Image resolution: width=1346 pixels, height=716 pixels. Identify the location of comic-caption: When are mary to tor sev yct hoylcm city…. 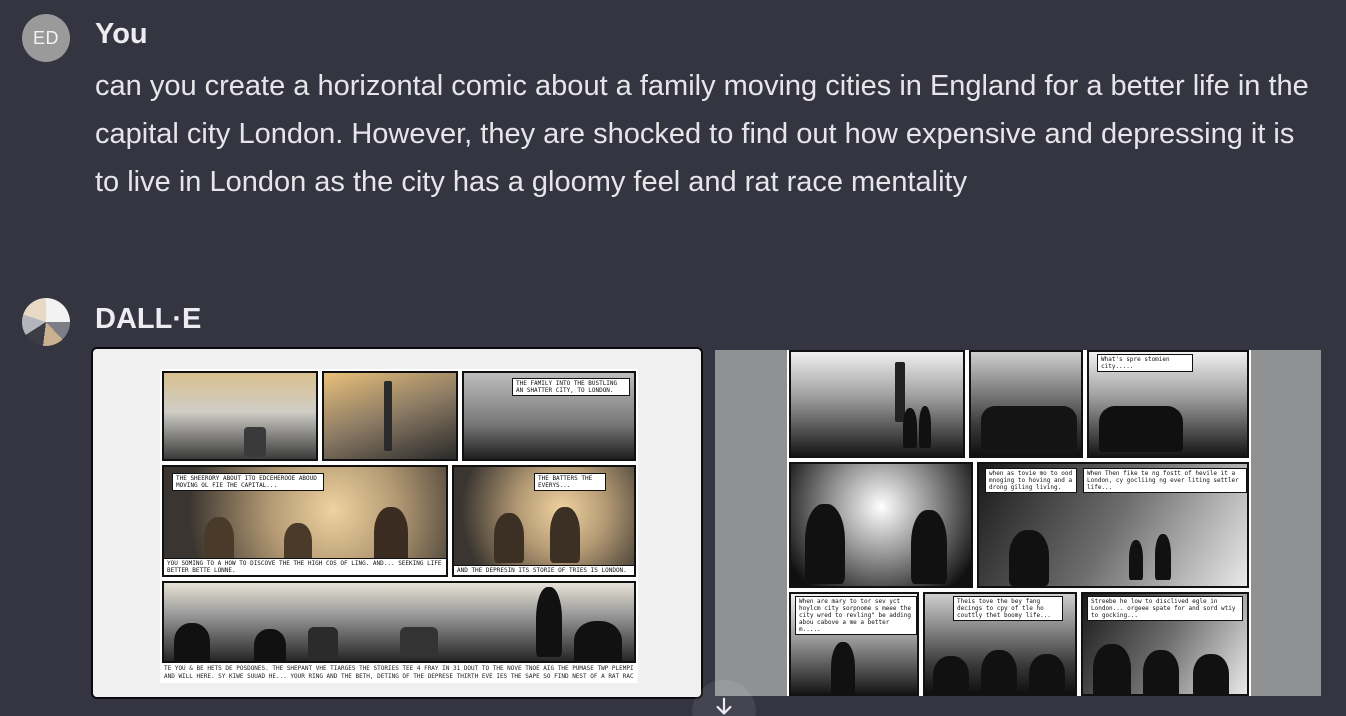
(856, 615).